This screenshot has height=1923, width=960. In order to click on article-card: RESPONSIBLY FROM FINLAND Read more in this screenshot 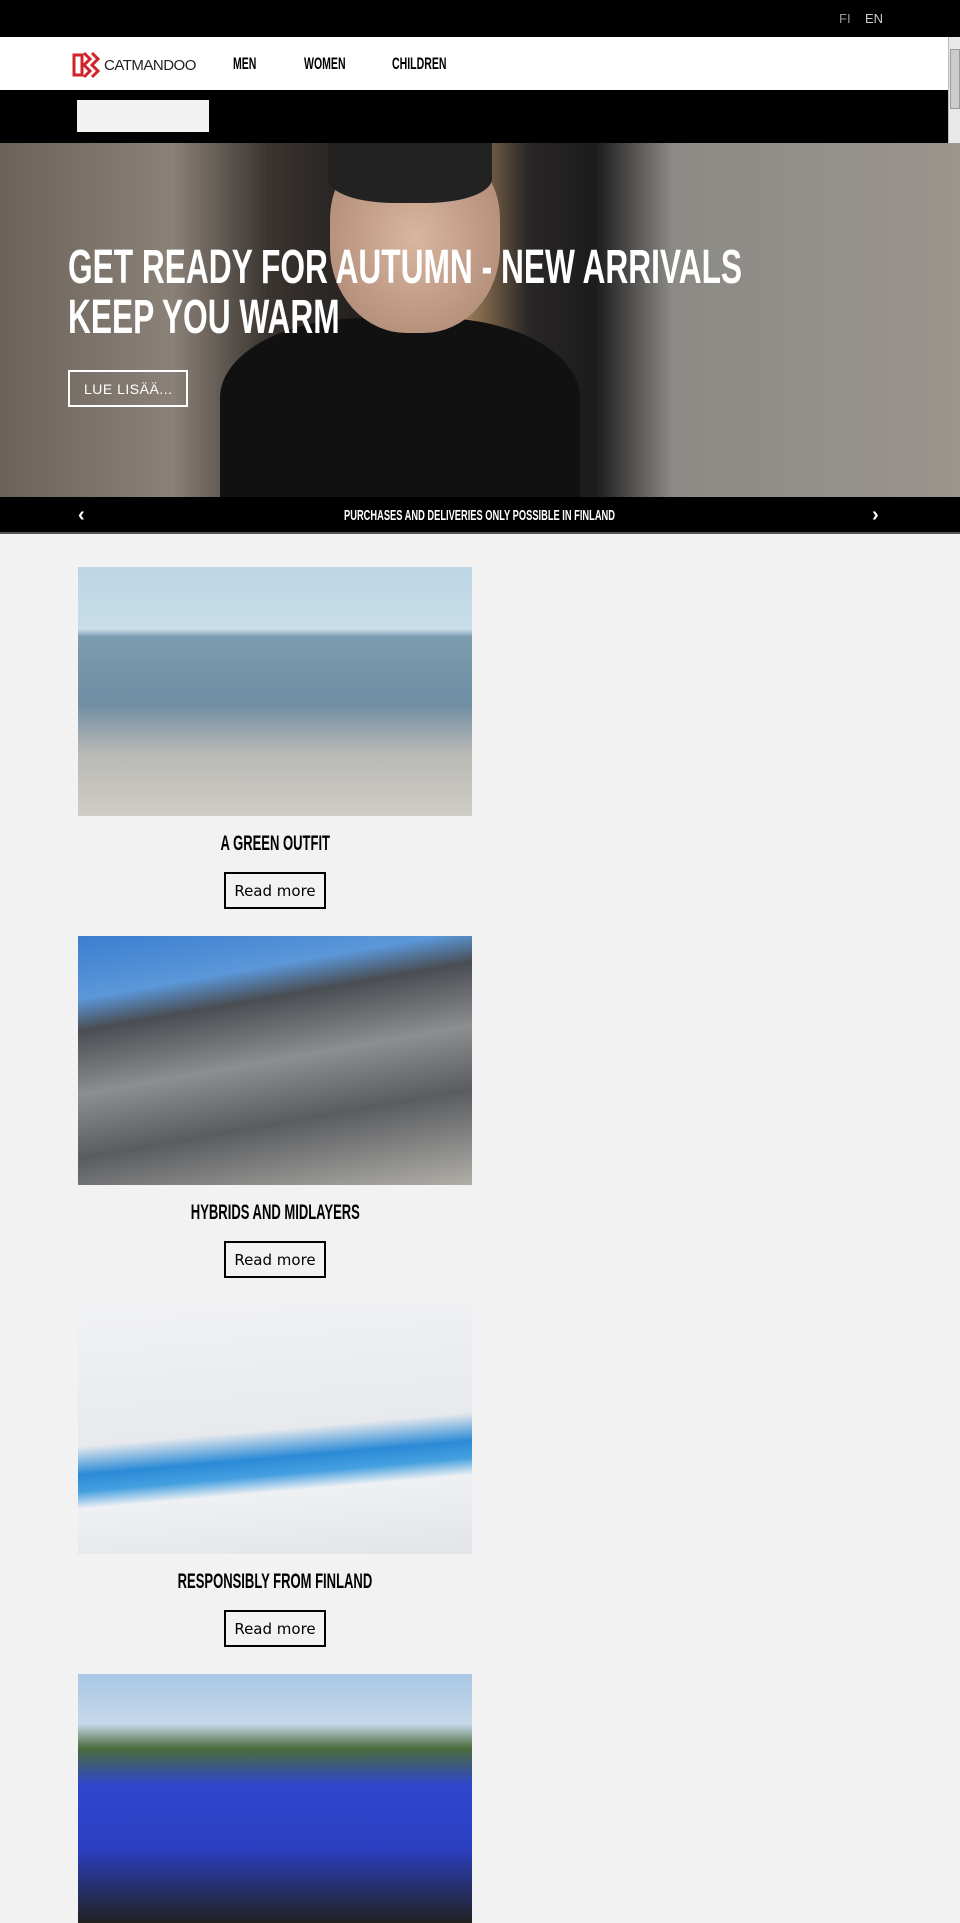, I will do `click(275, 1476)`.